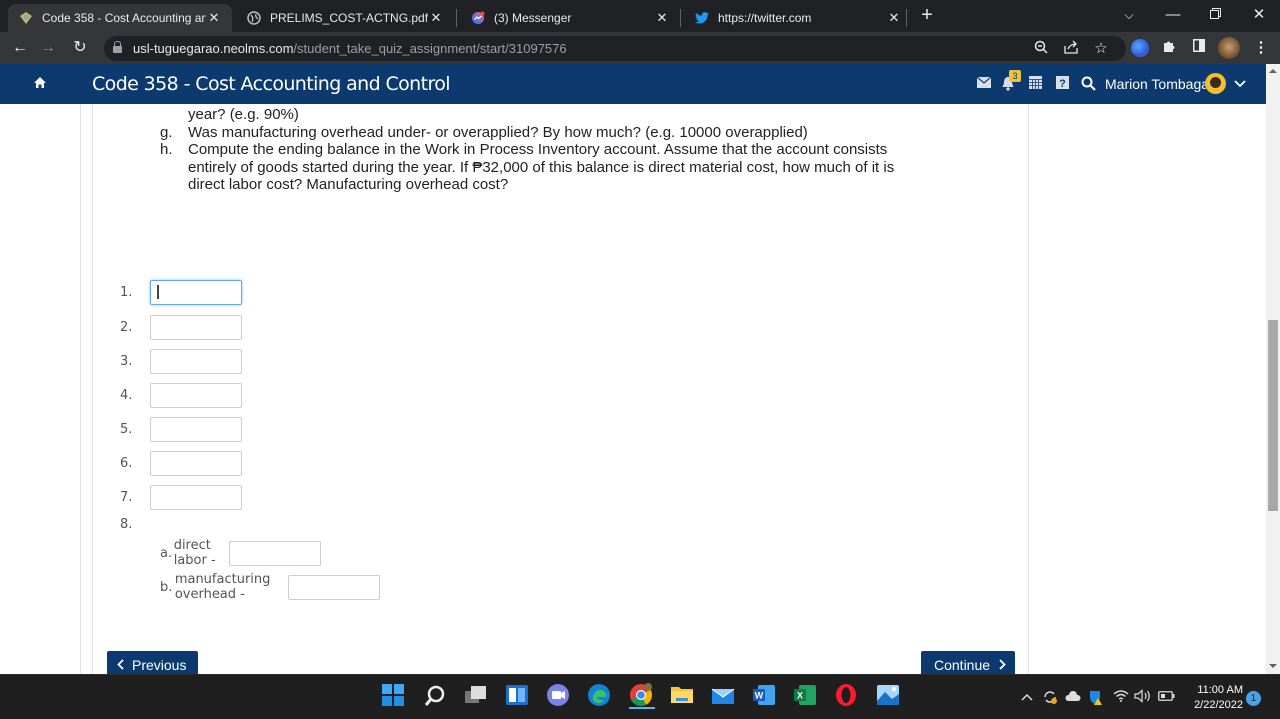 The image size is (1280, 719). I want to click on excel-icon: X, so click(806, 696).